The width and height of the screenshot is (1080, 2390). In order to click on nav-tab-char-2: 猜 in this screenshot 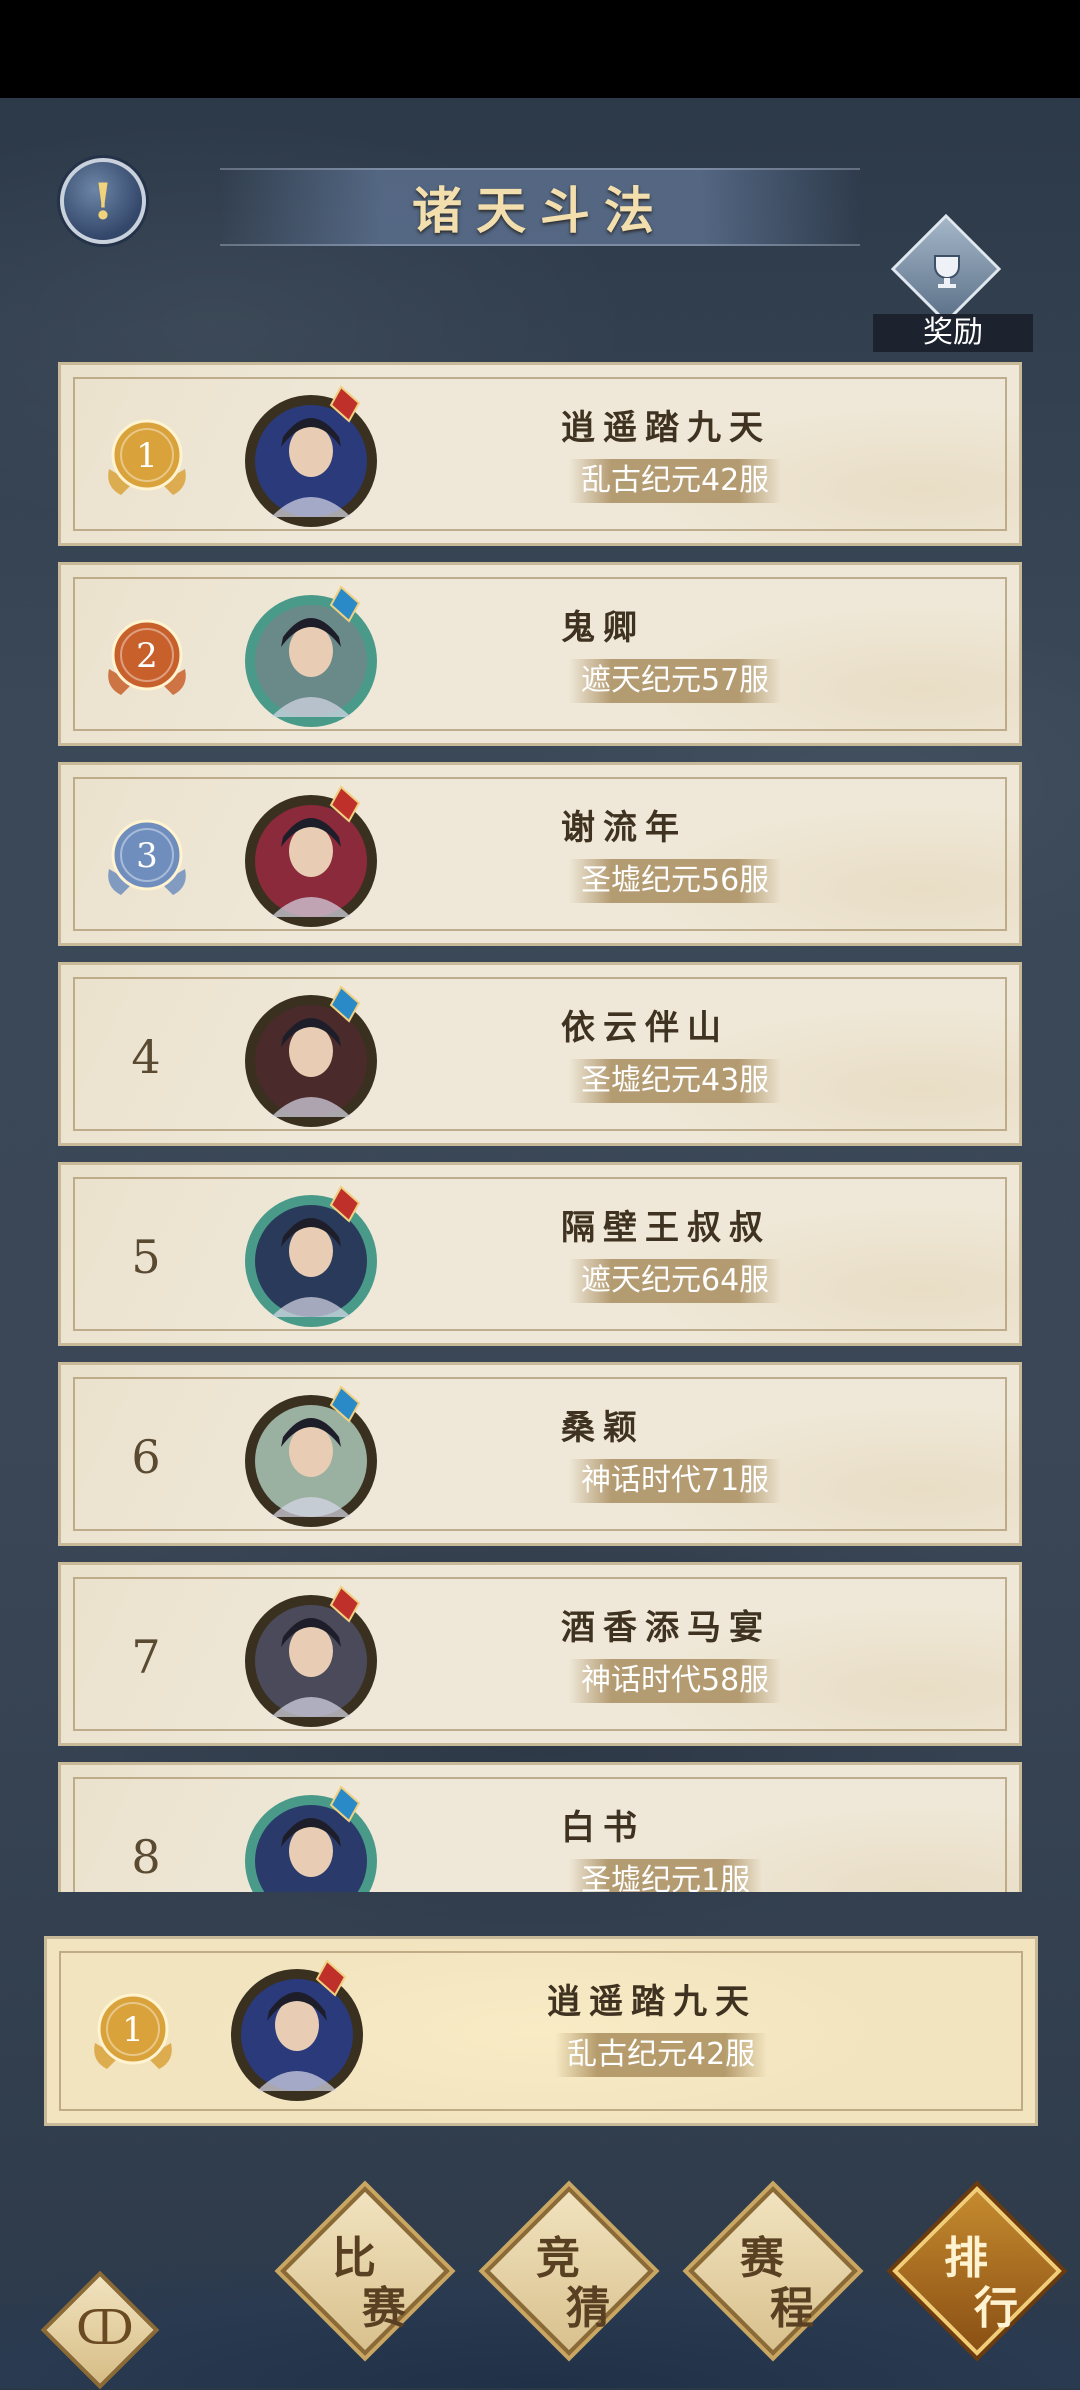, I will do `click(588, 2308)`.